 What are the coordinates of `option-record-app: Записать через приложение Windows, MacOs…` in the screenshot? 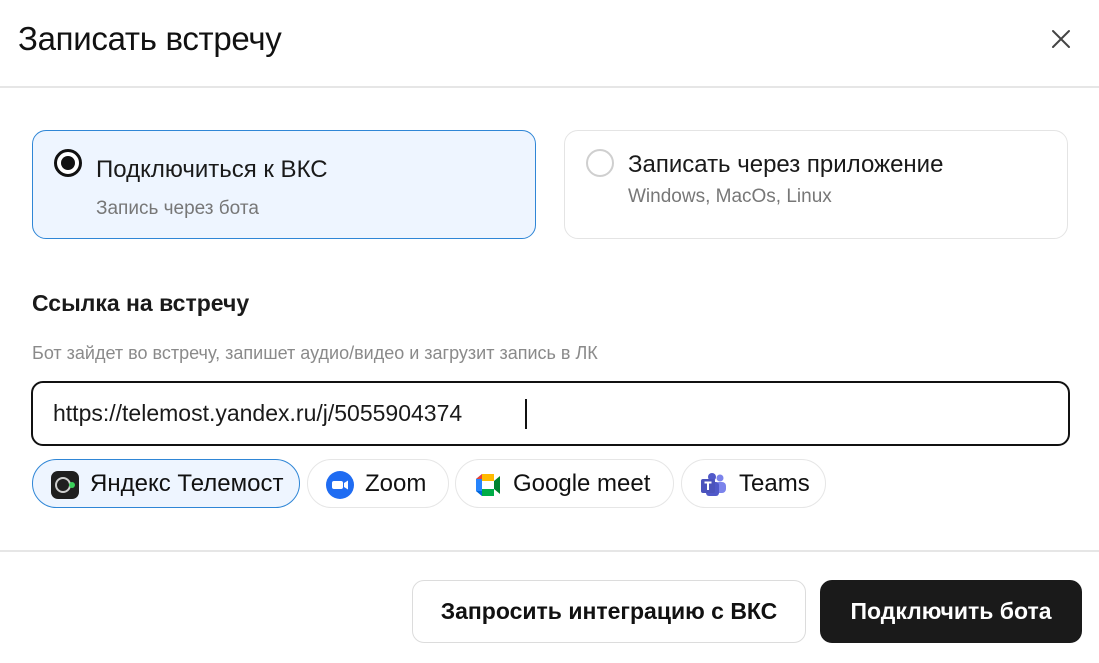 It's located at (816, 184).